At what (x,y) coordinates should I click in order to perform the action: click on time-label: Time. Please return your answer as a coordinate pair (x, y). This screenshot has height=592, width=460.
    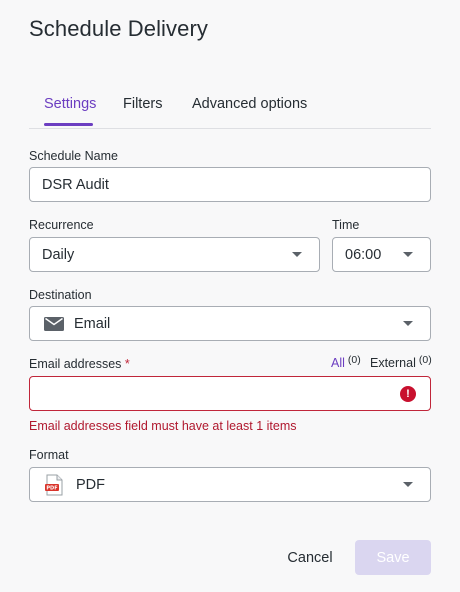
    Looking at the image, I should click on (346, 225).